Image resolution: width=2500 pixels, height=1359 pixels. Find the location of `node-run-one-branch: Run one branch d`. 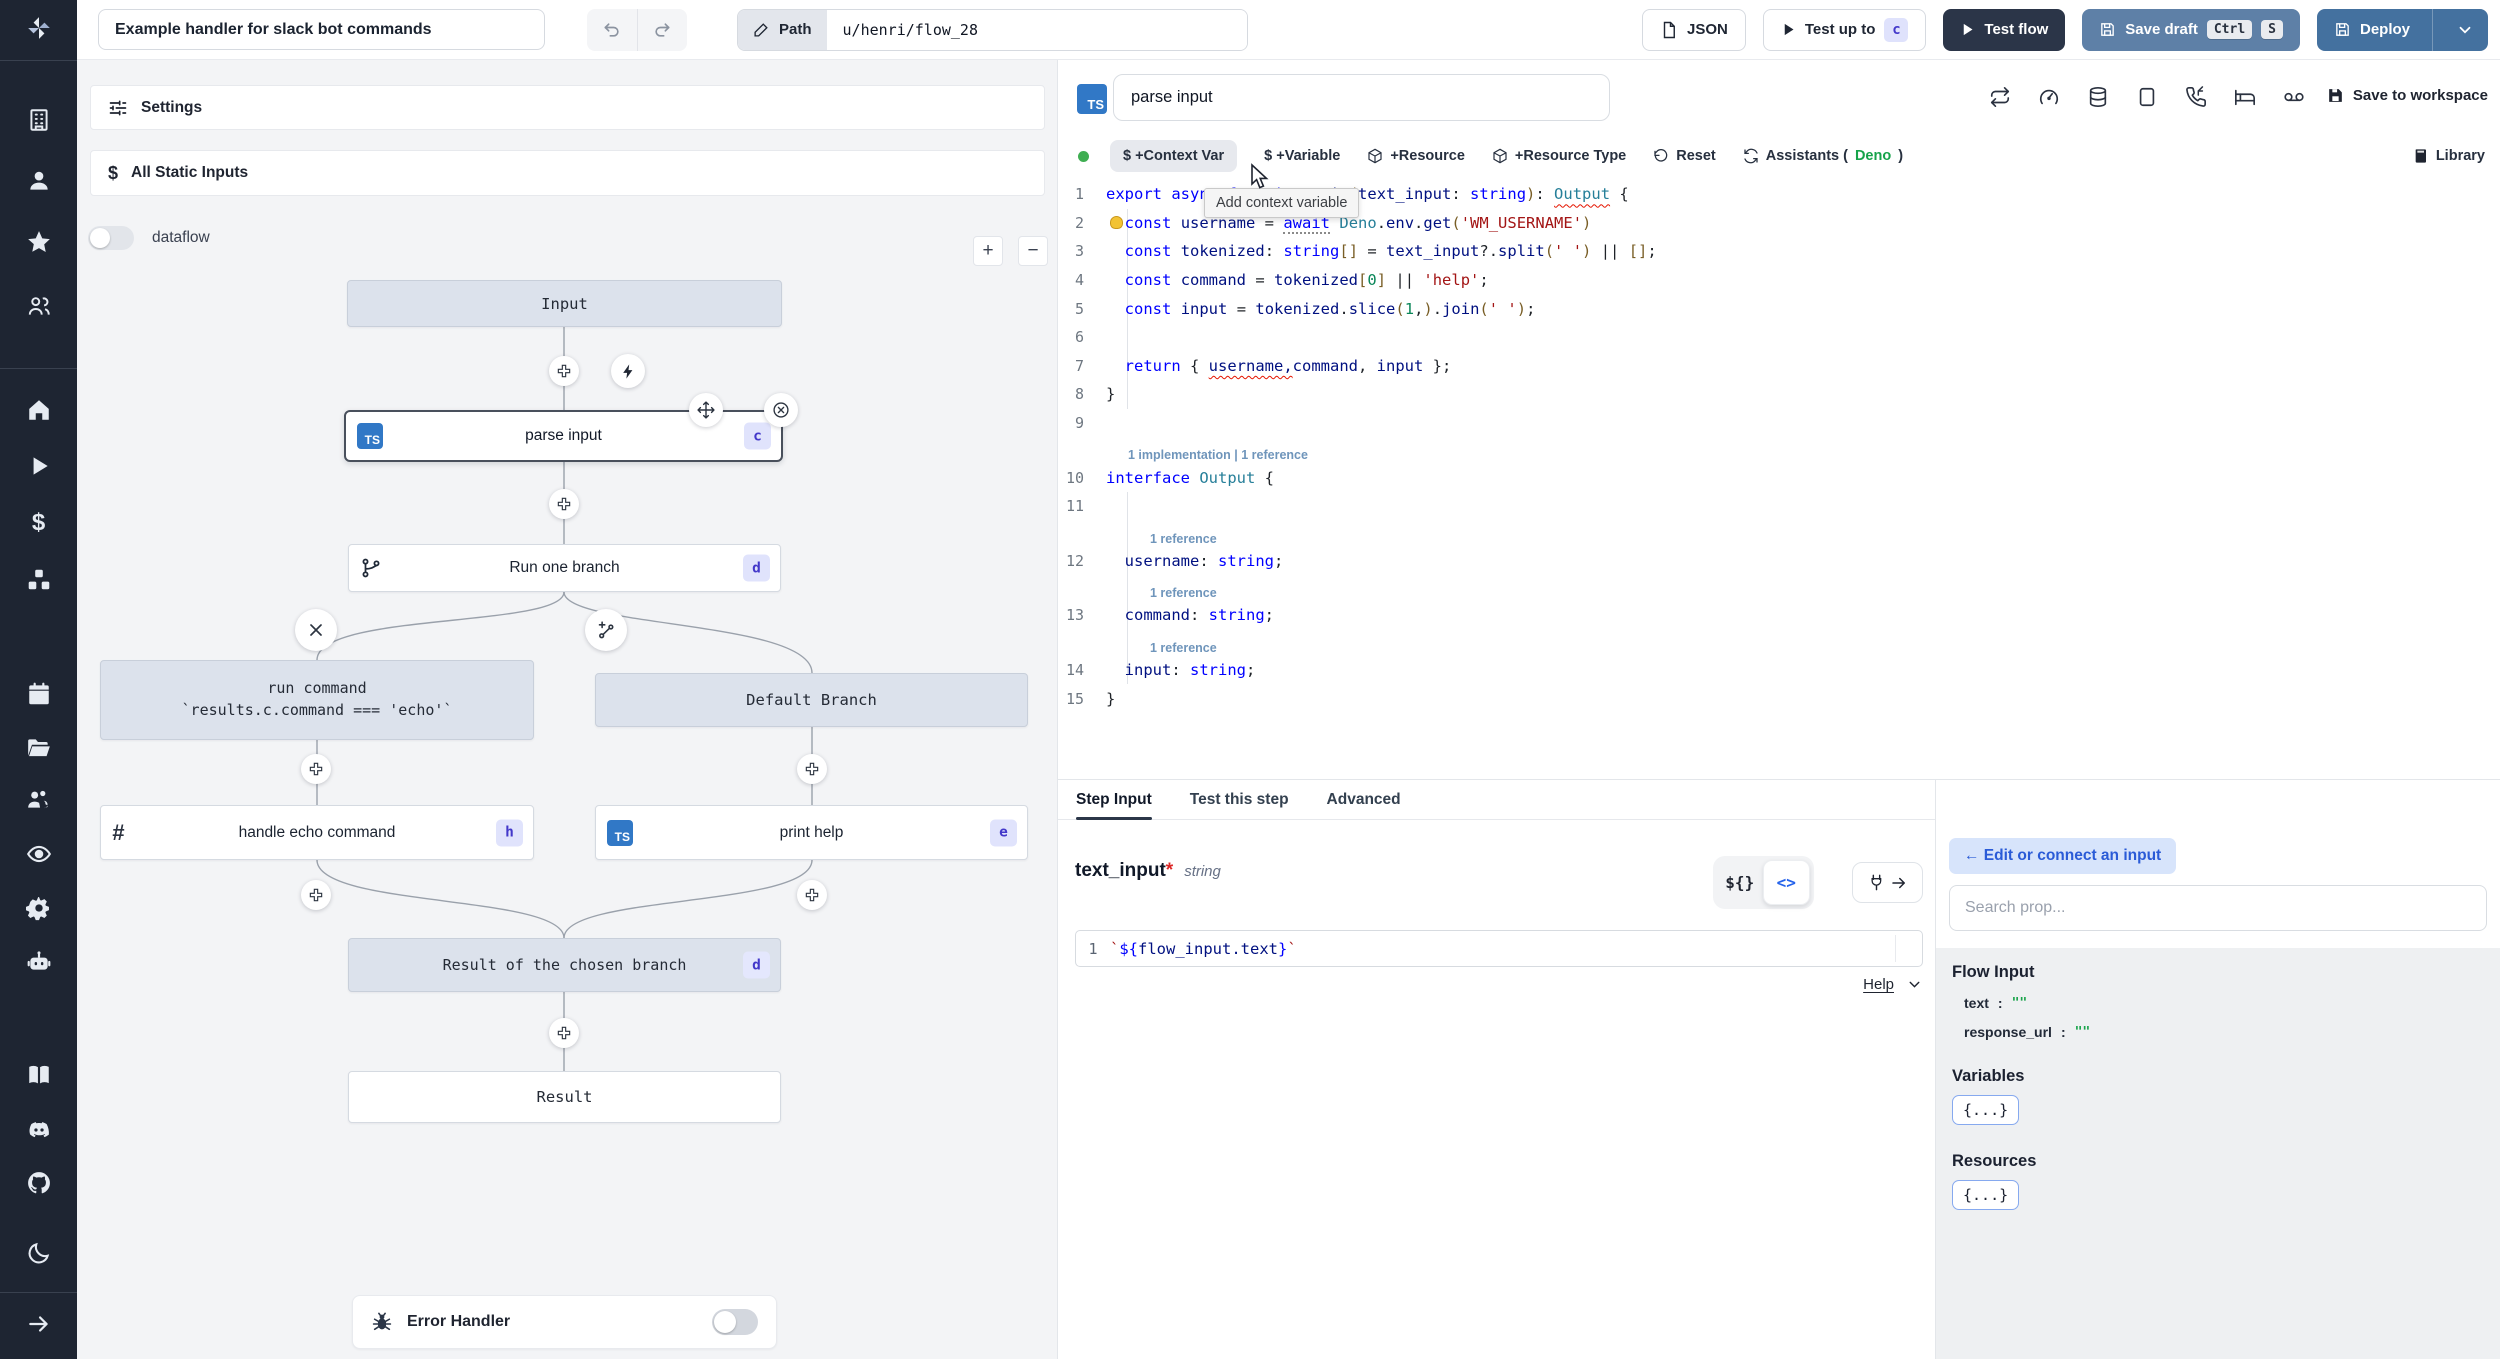

node-run-one-branch: Run one branch d is located at coordinates (564, 568).